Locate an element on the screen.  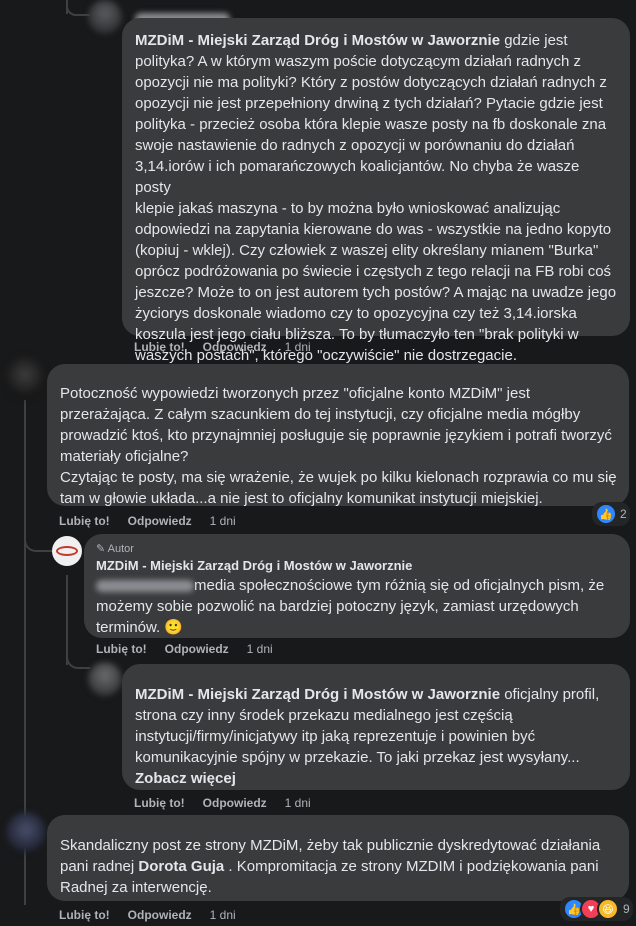
thread-line-reply2-curve is located at coordinates (78, 657).